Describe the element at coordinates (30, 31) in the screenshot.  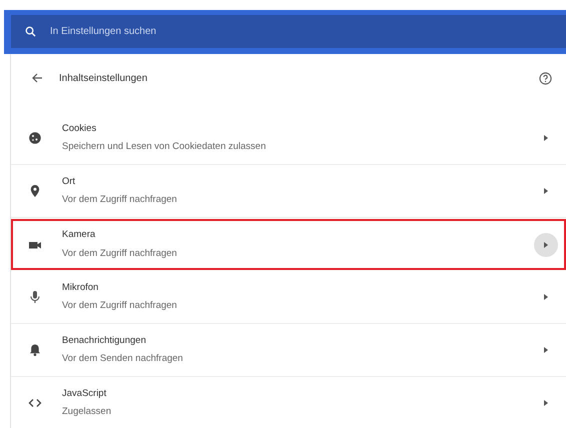
I see `search-icon` at that location.